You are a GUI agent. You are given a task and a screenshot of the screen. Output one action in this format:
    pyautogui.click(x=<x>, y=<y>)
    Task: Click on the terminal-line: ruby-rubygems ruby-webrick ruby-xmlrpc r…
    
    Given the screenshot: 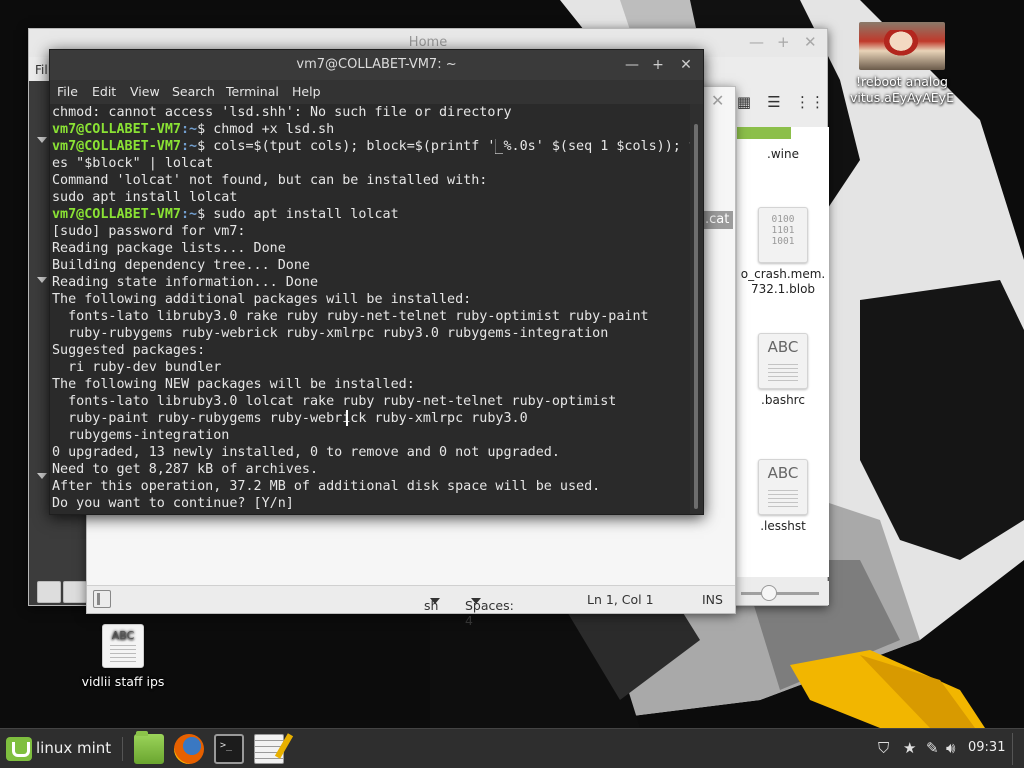 What is the action you would take?
    pyautogui.click(x=330, y=333)
    